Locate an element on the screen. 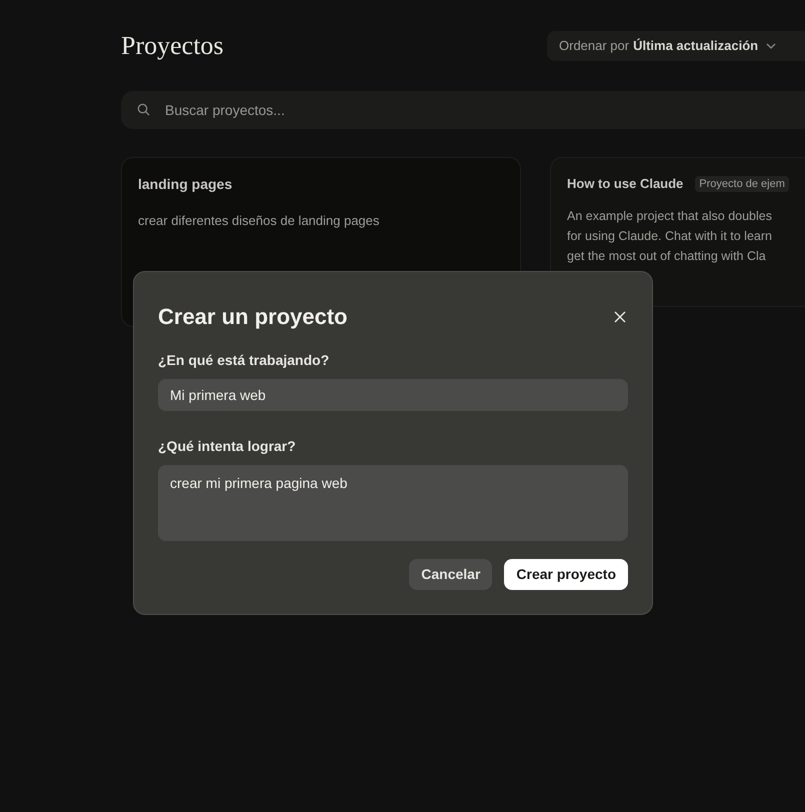  caret-icon is located at coordinates (771, 45).